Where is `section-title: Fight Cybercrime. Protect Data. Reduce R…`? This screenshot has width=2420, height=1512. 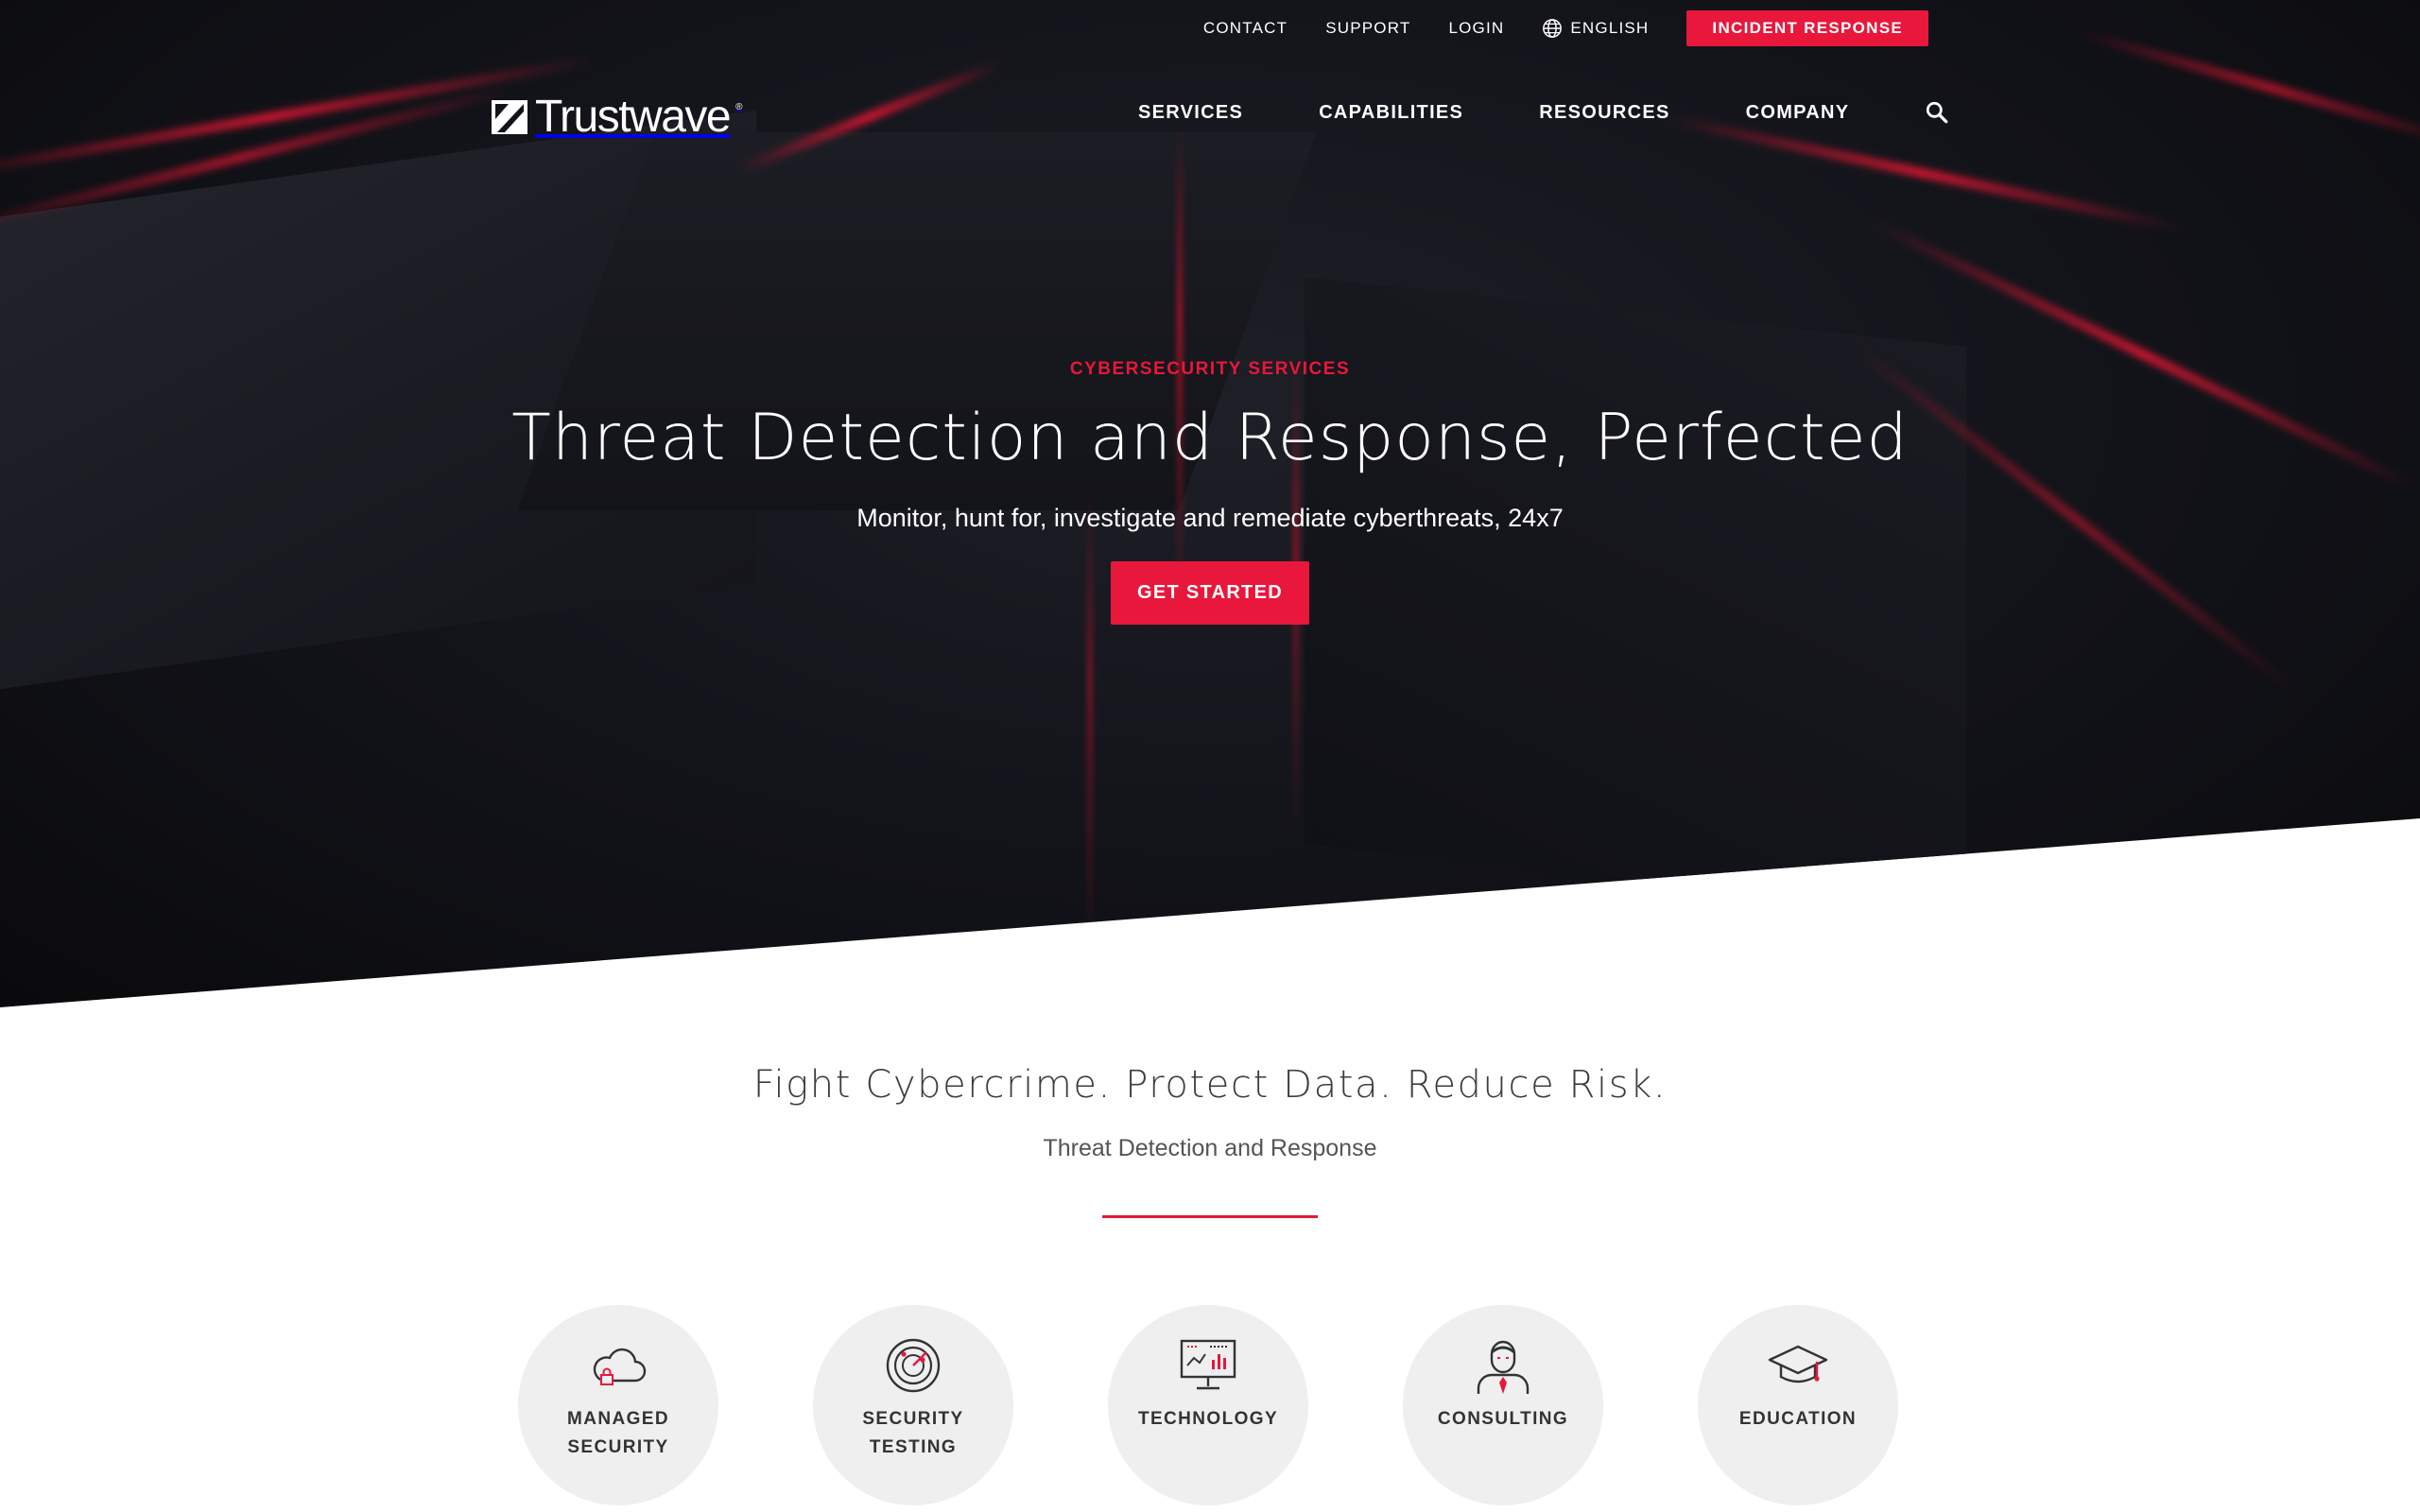
section-title: Fight Cybercrime. Protect Data. Reduce R… is located at coordinates (1210, 1085).